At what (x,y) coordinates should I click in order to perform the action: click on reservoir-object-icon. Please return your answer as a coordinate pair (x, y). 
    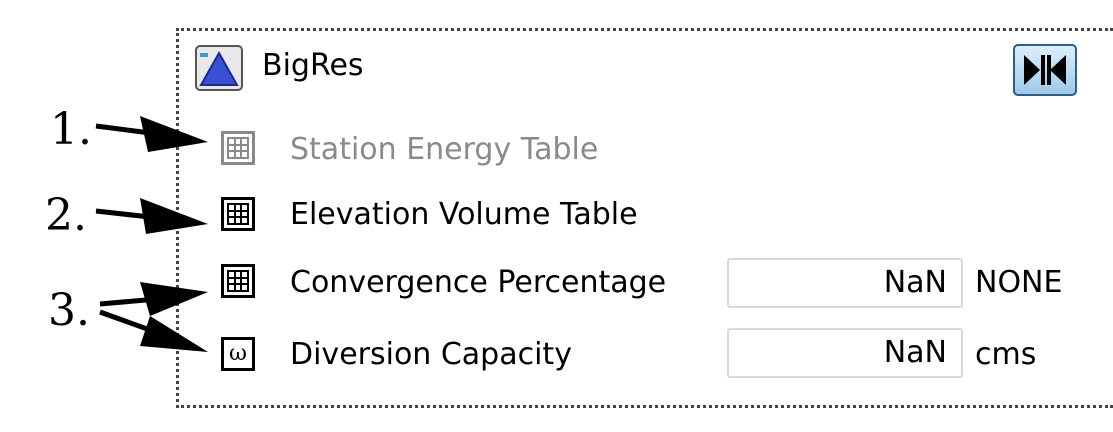
    Looking at the image, I should click on (219, 68).